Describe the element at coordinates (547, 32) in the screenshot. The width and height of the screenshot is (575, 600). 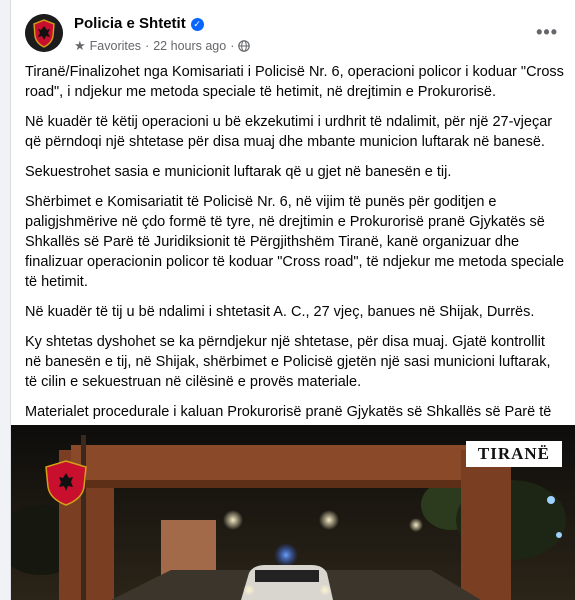
I see `more-options-button: •••` at that location.